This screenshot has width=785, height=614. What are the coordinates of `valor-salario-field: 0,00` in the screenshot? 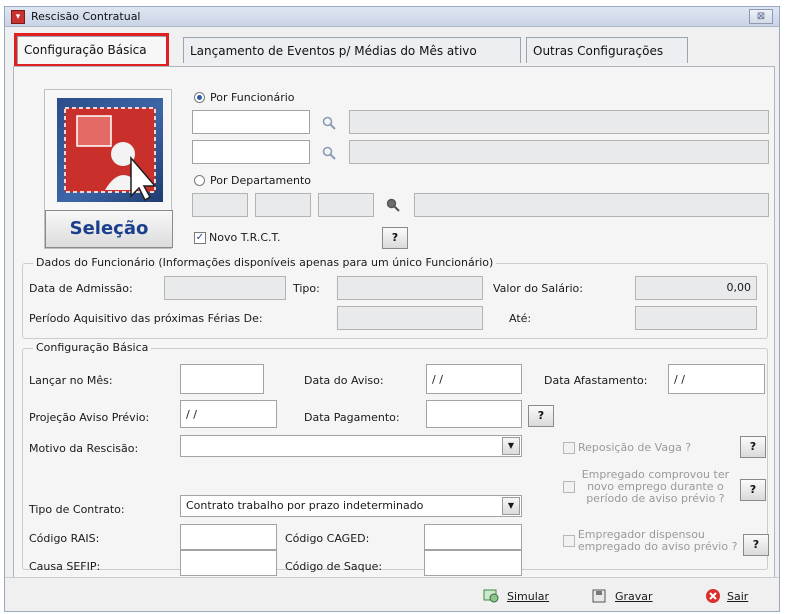 It's located at (696, 288).